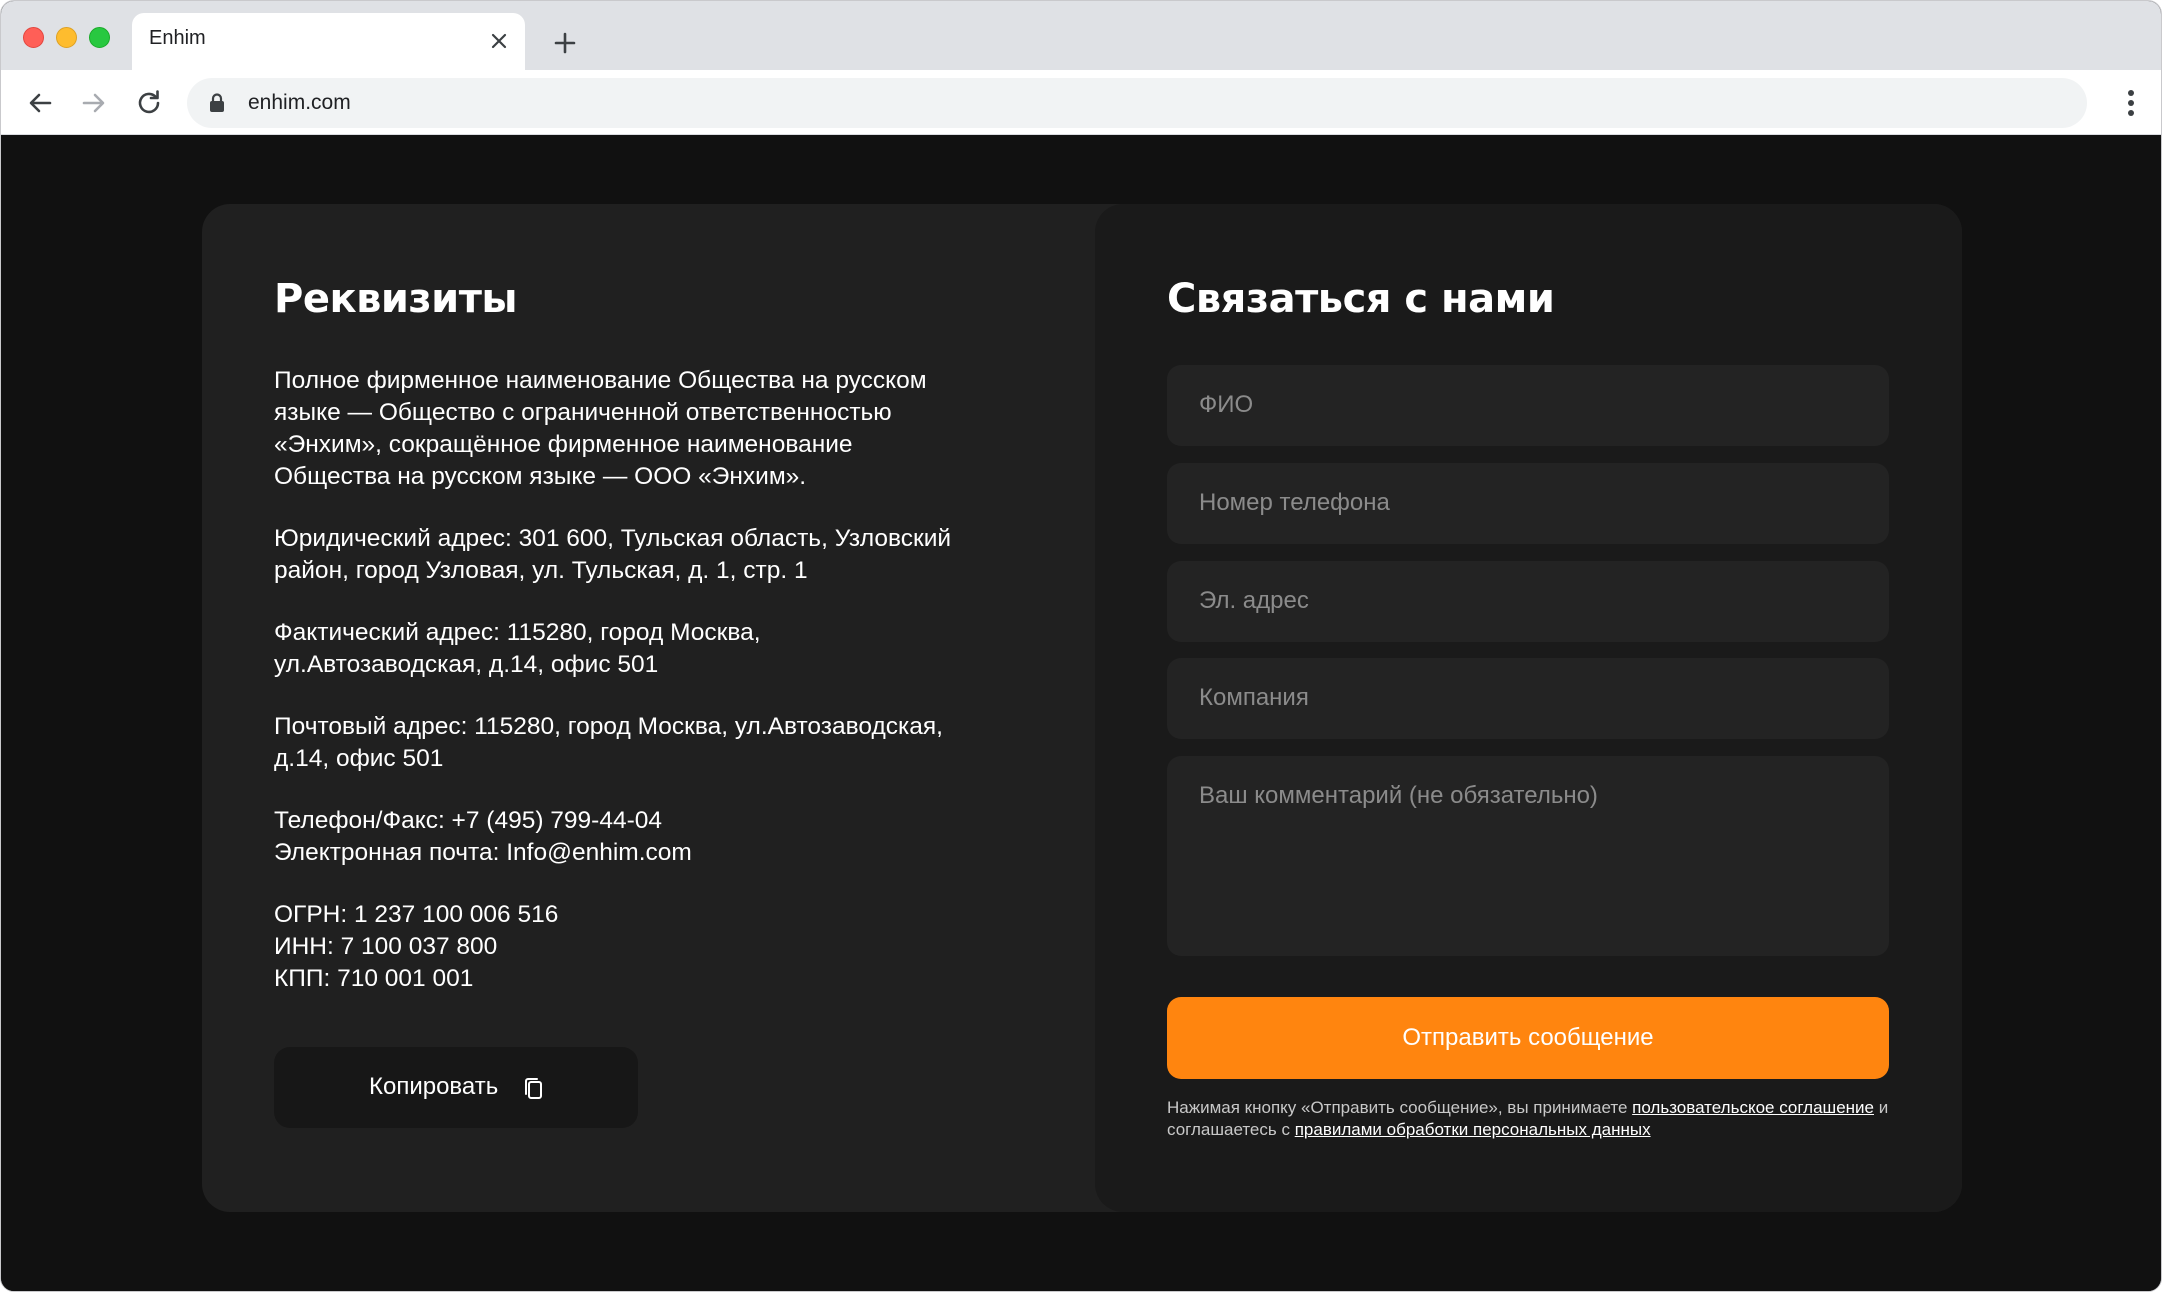 Image resolution: width=2162 pixels, height=1292 pixels. What do you see at coordinates (149, 103) in the screenshot?
I see `reload-icon` at bounding box center [149, 103].